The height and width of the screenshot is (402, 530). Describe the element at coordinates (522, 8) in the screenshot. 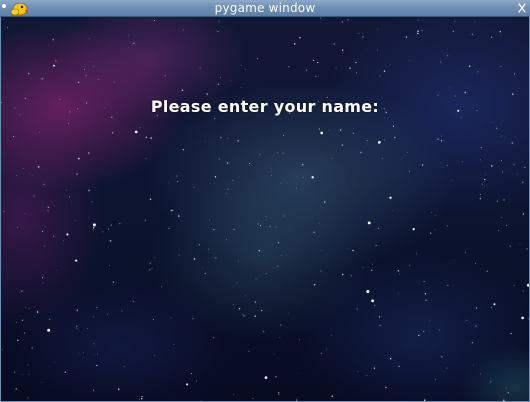

I see `close-icon` at that location.